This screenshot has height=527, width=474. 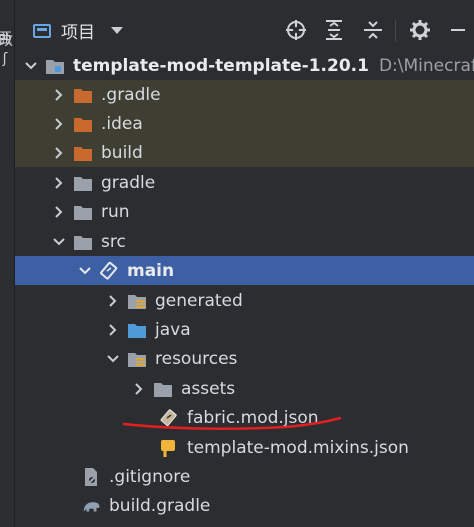 What do you see at coordinates (137, 330) in the screenshot?
I see `source-folder-icon` at bounding box center [137, 330].